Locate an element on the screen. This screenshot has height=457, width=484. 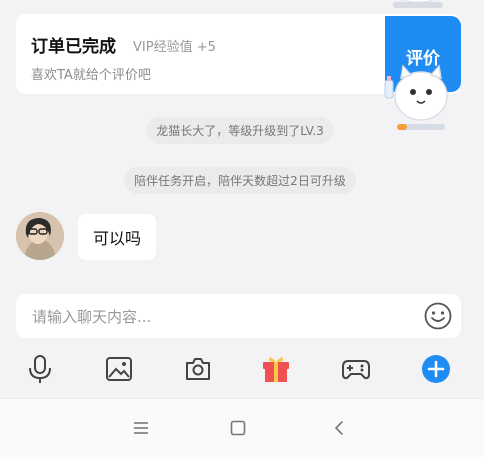
plus-icon is located at coordinates (436, 369).